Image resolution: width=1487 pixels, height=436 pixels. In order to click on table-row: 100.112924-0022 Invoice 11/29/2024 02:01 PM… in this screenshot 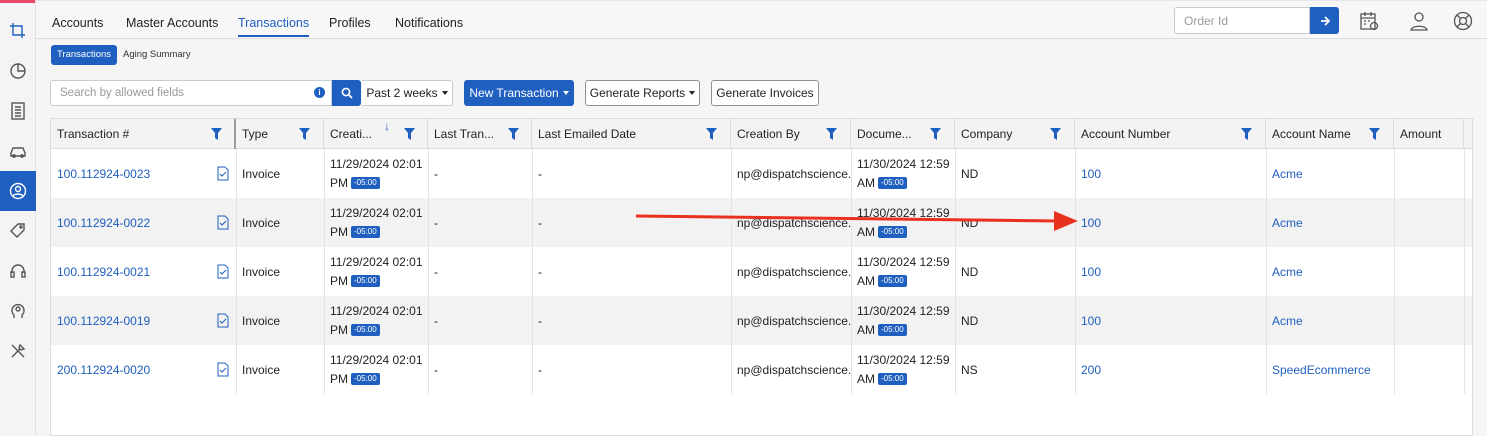, I will do `click(761, 222)`.